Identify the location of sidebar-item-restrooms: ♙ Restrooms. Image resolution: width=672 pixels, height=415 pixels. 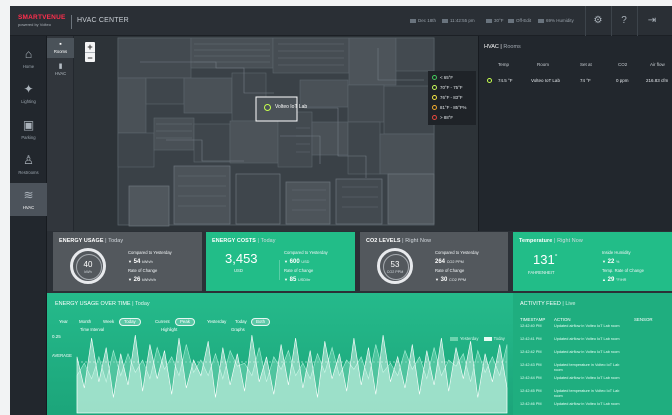
(28, 164).